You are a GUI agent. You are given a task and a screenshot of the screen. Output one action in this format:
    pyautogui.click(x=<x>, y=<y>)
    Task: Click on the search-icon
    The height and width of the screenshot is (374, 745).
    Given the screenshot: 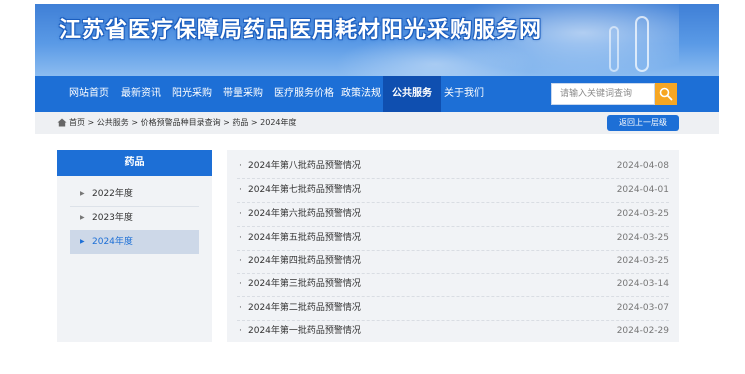 What is the action you would take?
    pyautogui.click(x=666, y=94)
    